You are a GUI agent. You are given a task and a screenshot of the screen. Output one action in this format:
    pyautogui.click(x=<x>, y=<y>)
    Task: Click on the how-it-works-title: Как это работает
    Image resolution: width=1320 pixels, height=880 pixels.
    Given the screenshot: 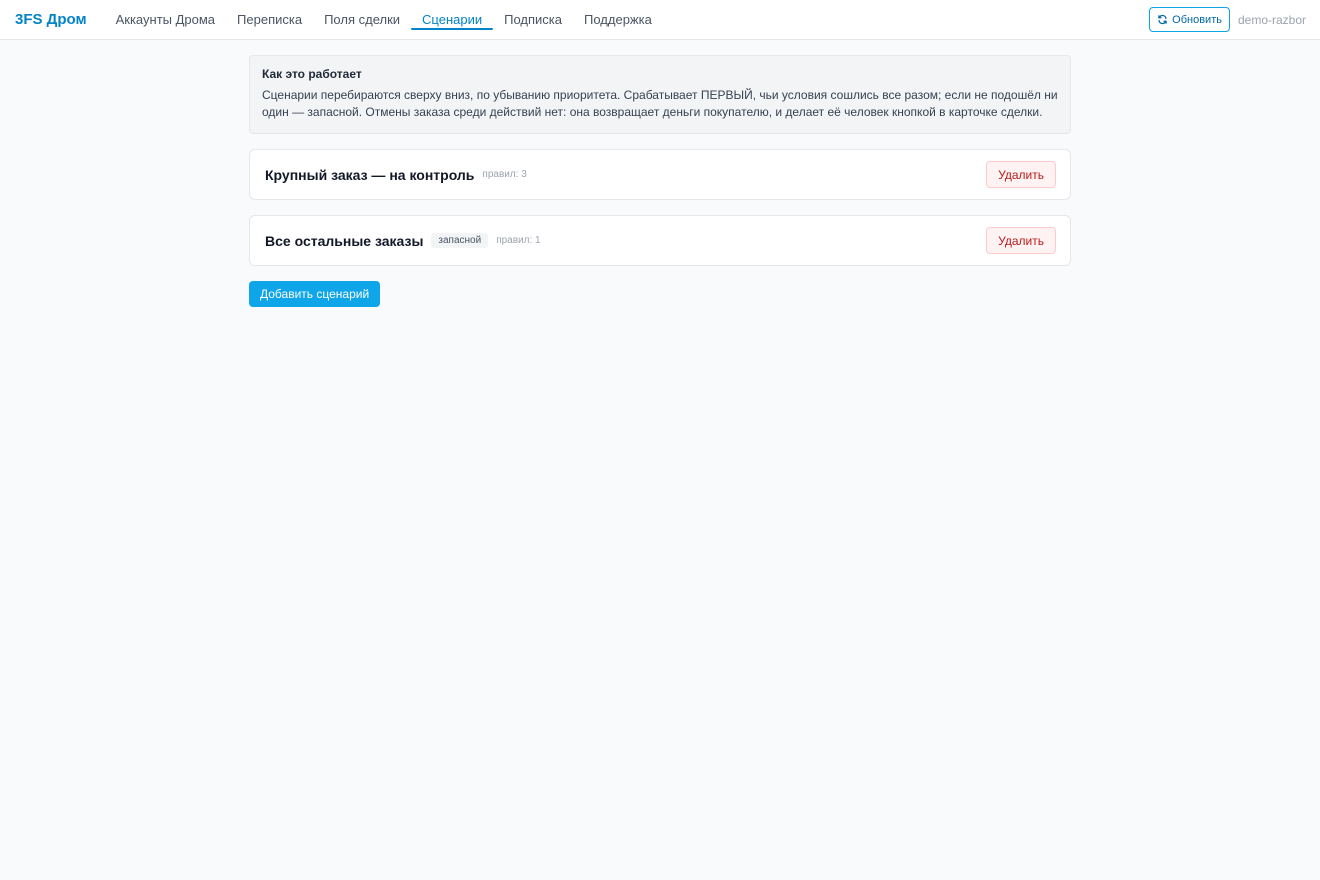 What is the action you would take?
    pyautogui.click(x=312, y=74)
    